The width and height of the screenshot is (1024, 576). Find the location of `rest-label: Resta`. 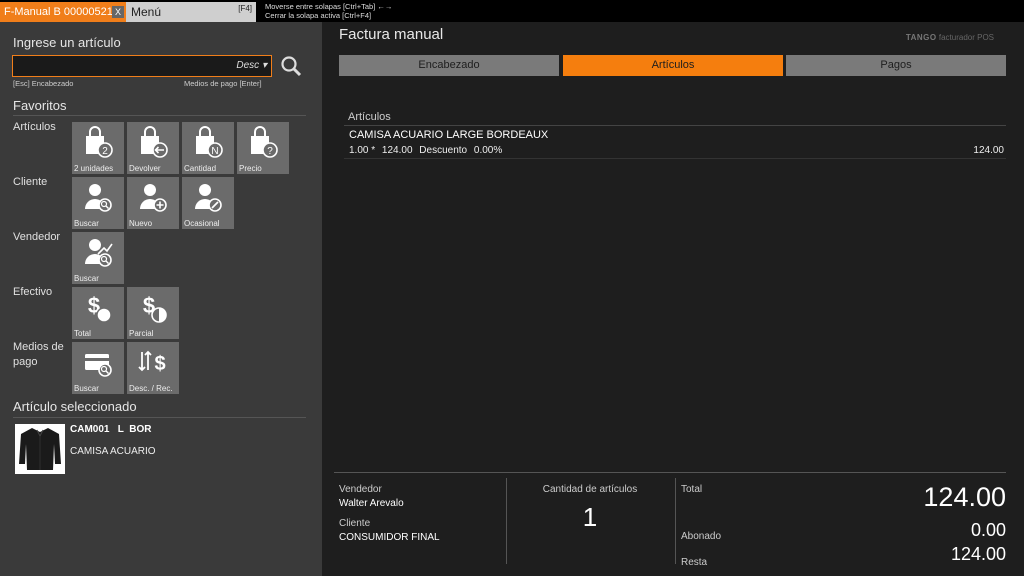

rest-label: Resta is located at coordinates (694, 562).